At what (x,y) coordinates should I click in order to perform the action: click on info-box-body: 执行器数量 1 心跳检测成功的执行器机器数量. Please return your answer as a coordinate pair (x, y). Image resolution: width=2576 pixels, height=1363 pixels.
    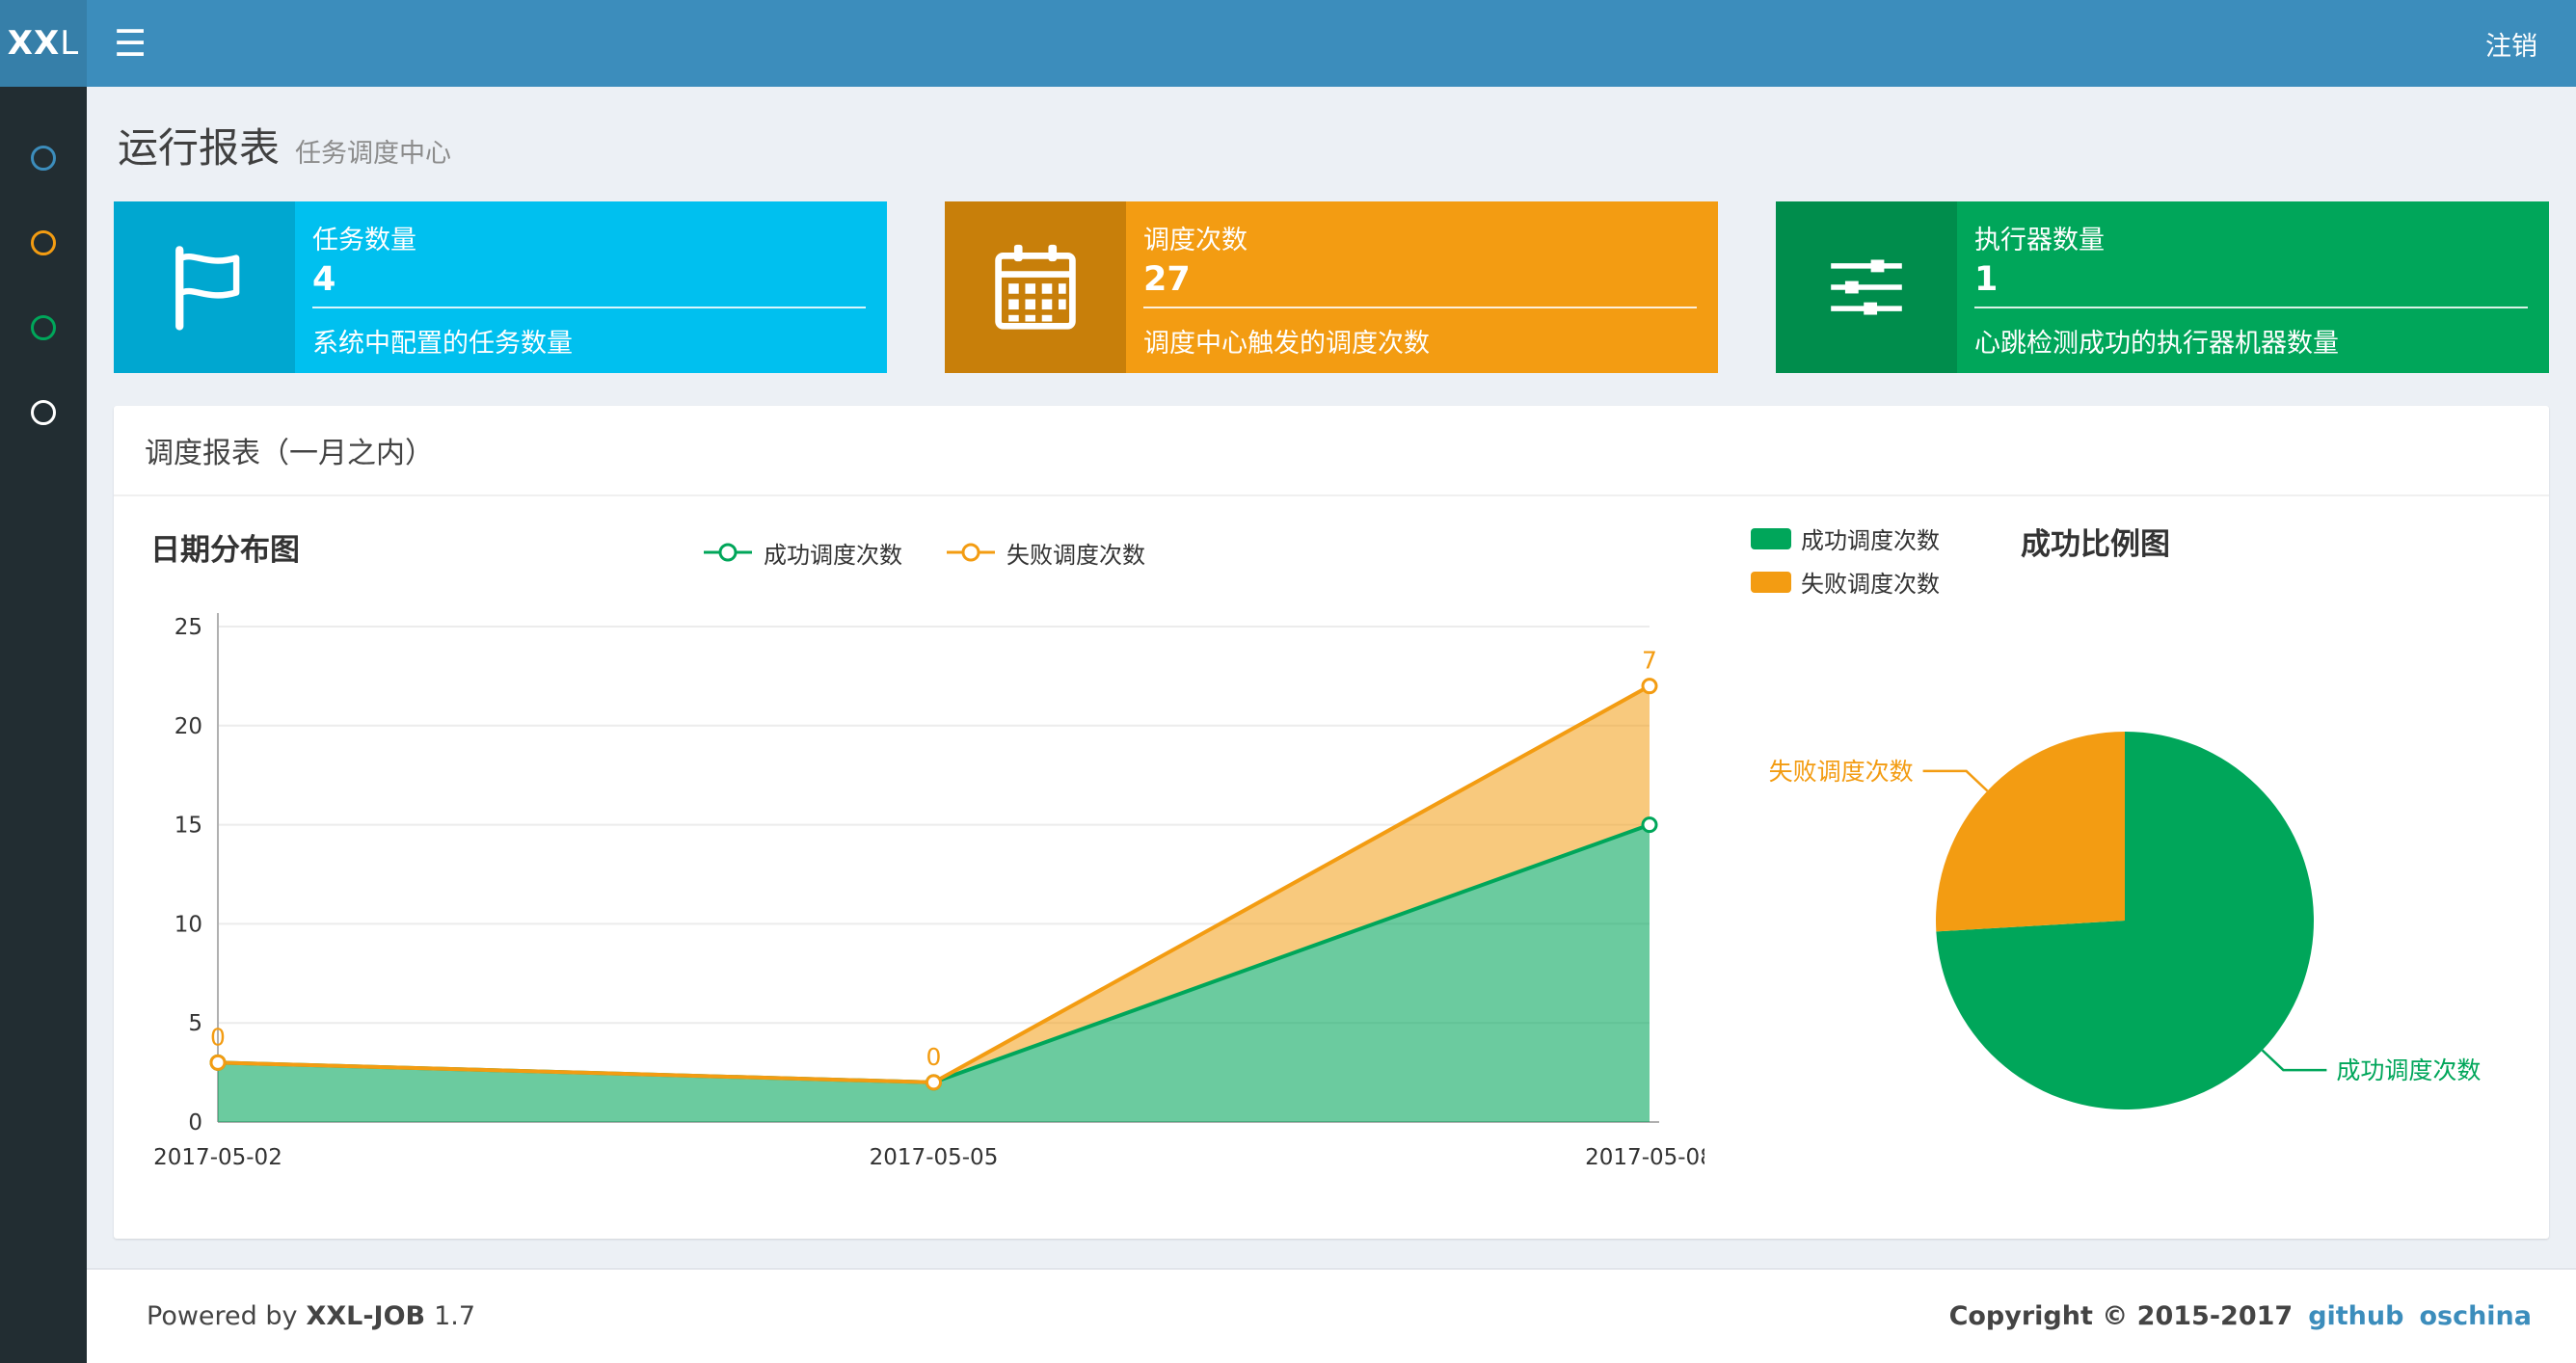
    Looking at the image, I should click on (2253, 287).